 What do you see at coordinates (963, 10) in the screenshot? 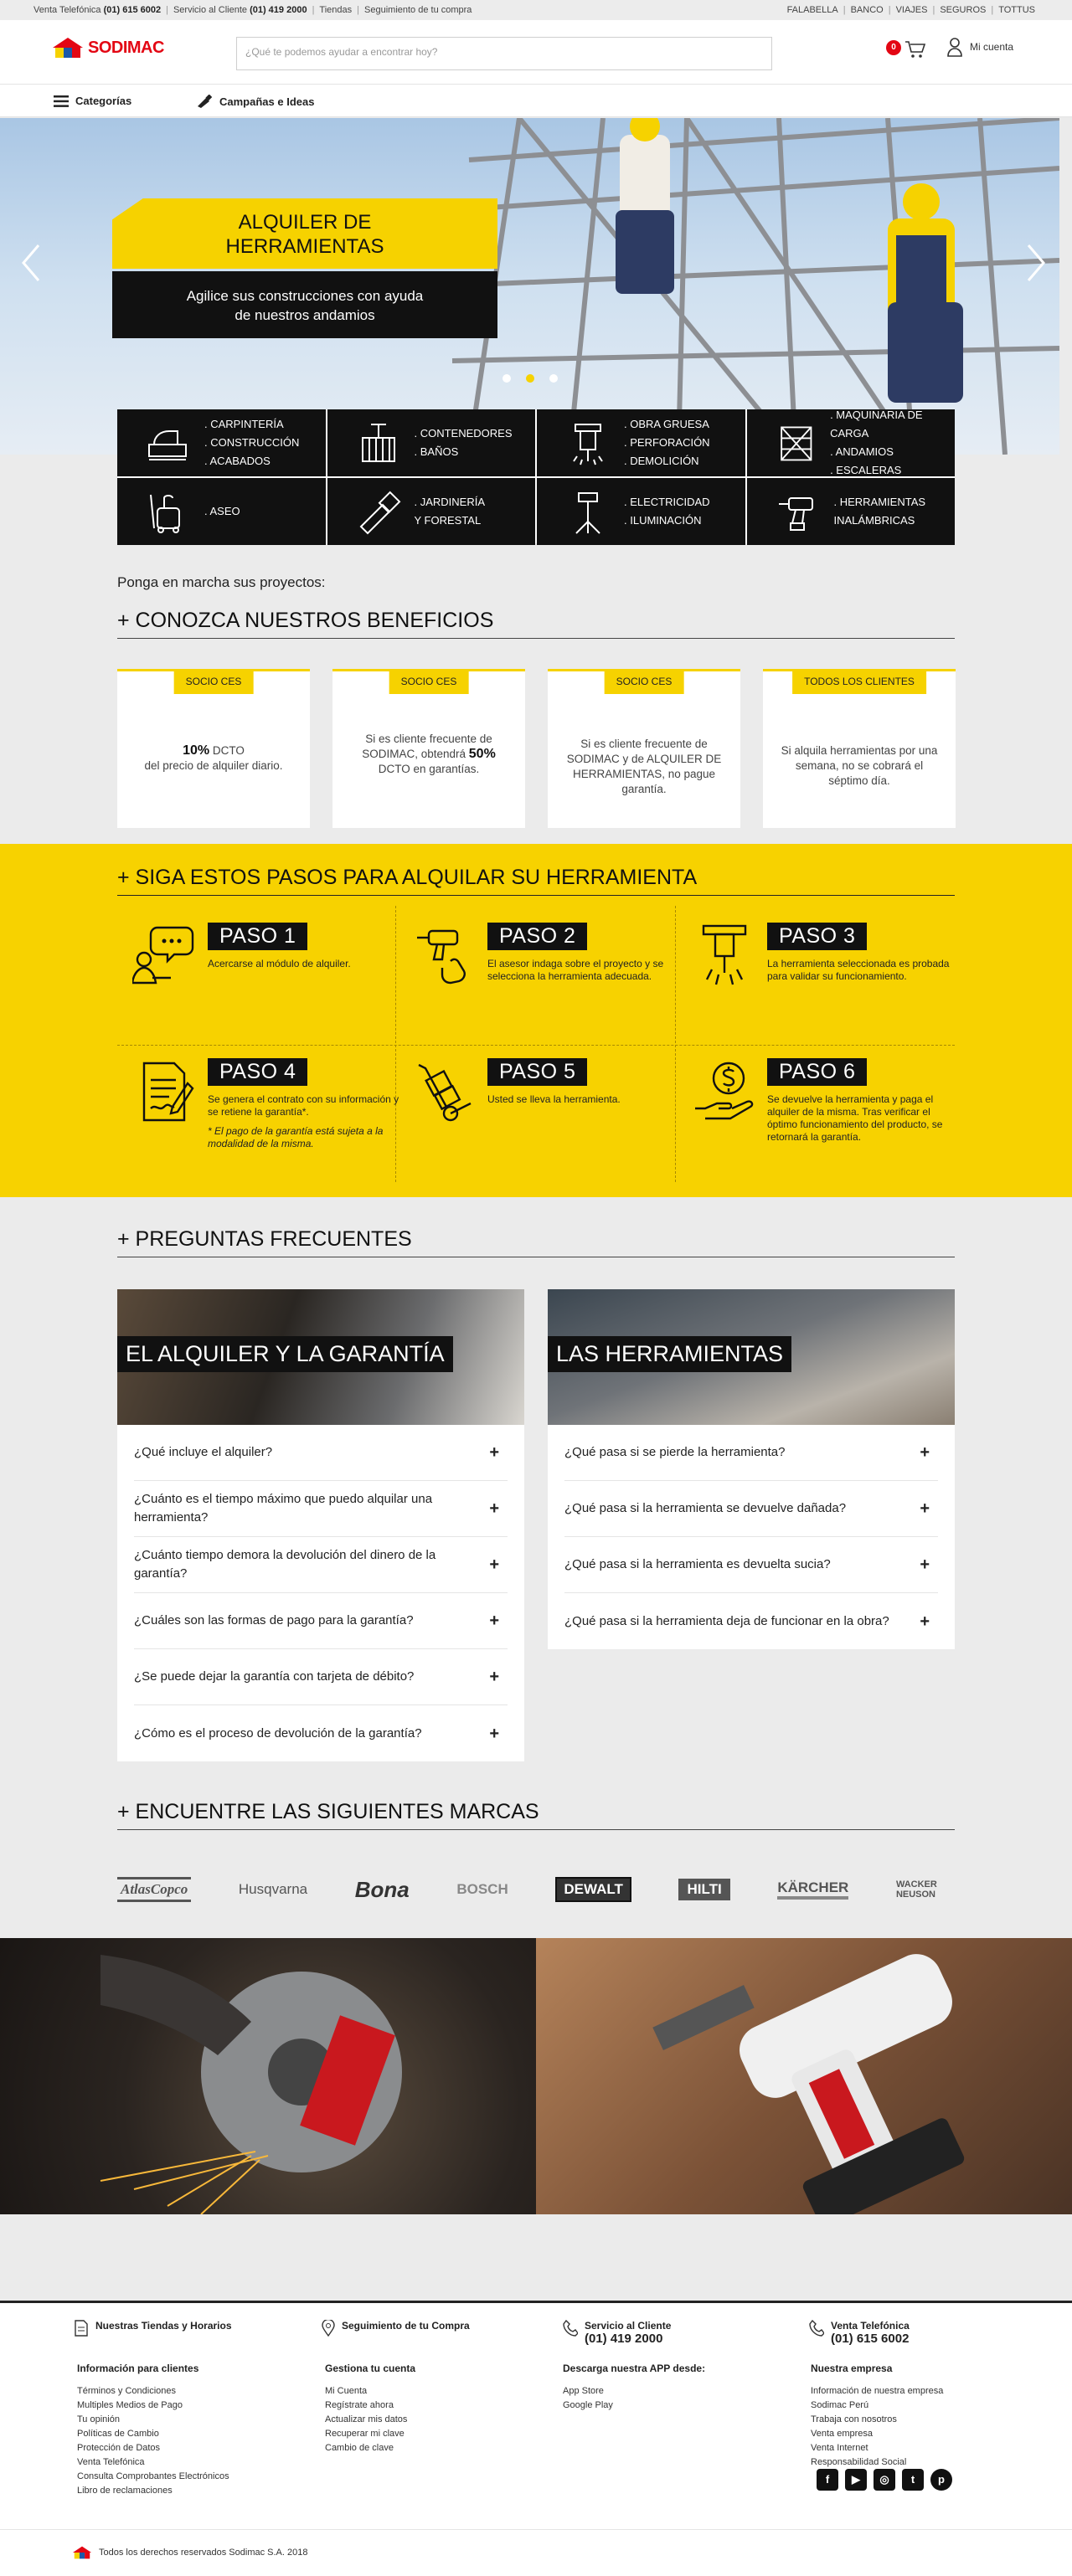
I see `seguros-link: SEGUROS` at bounding box center [963, 10].